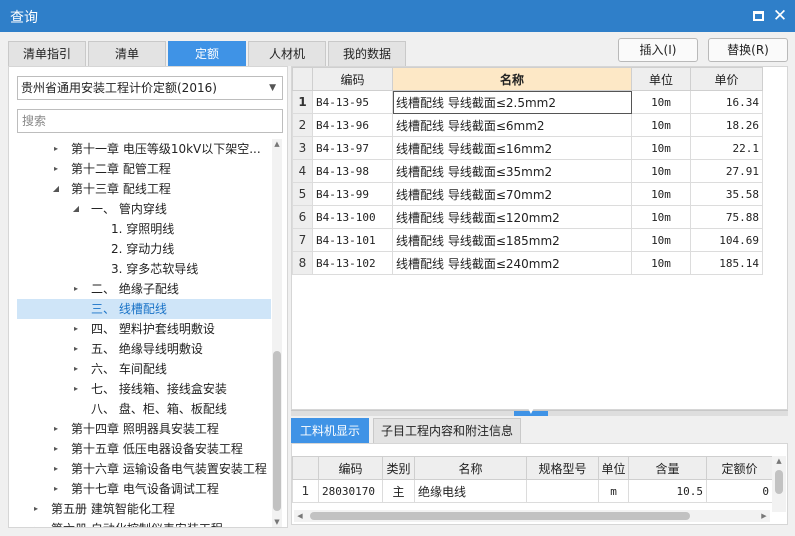 The image size is (795, 536). Describe the element at coordinates (300, 516) in the screenshot. I see `scroll-left-icon: ◀` at that location.